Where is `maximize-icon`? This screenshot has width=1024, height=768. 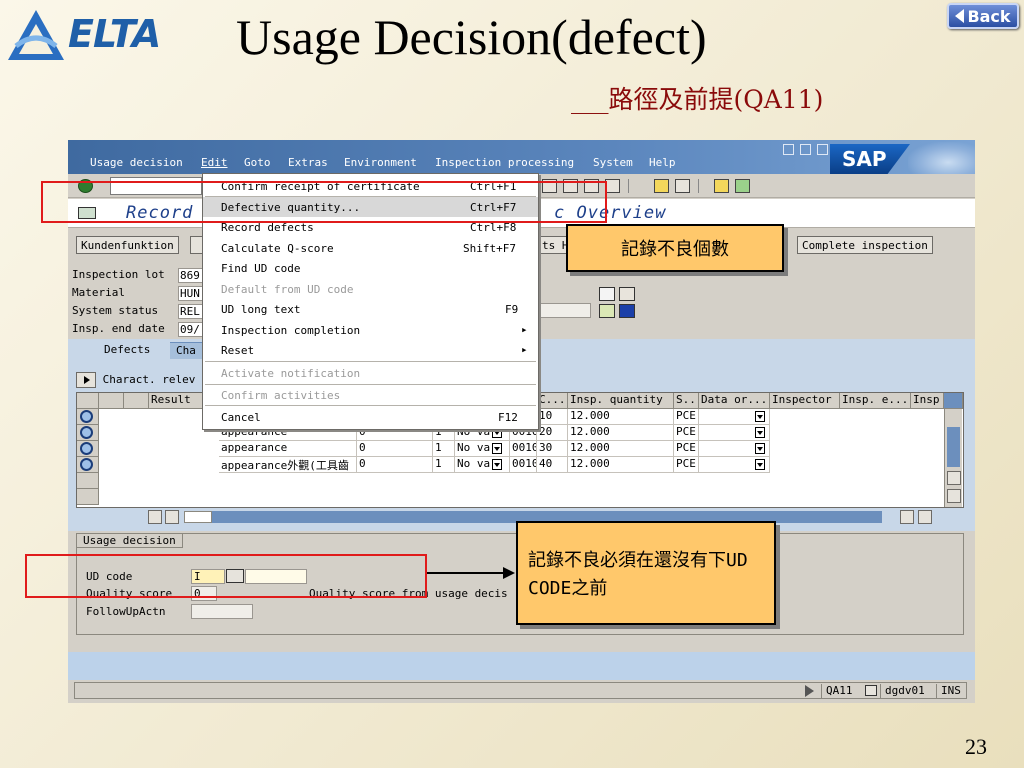
maximize-icon is located at coordinates (805, 149).